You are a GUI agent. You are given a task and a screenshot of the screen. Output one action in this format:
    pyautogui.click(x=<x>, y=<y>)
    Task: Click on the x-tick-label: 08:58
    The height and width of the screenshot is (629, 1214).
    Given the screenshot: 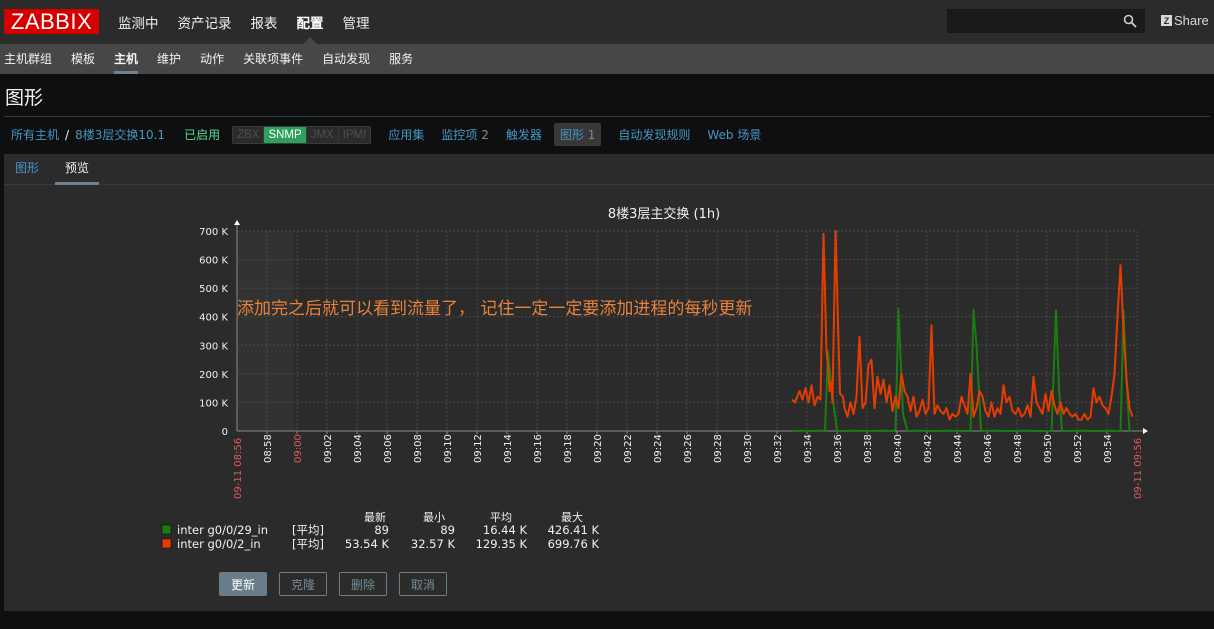 What is the action you would take?
    pyautogui.click(x=268, y=448)
    